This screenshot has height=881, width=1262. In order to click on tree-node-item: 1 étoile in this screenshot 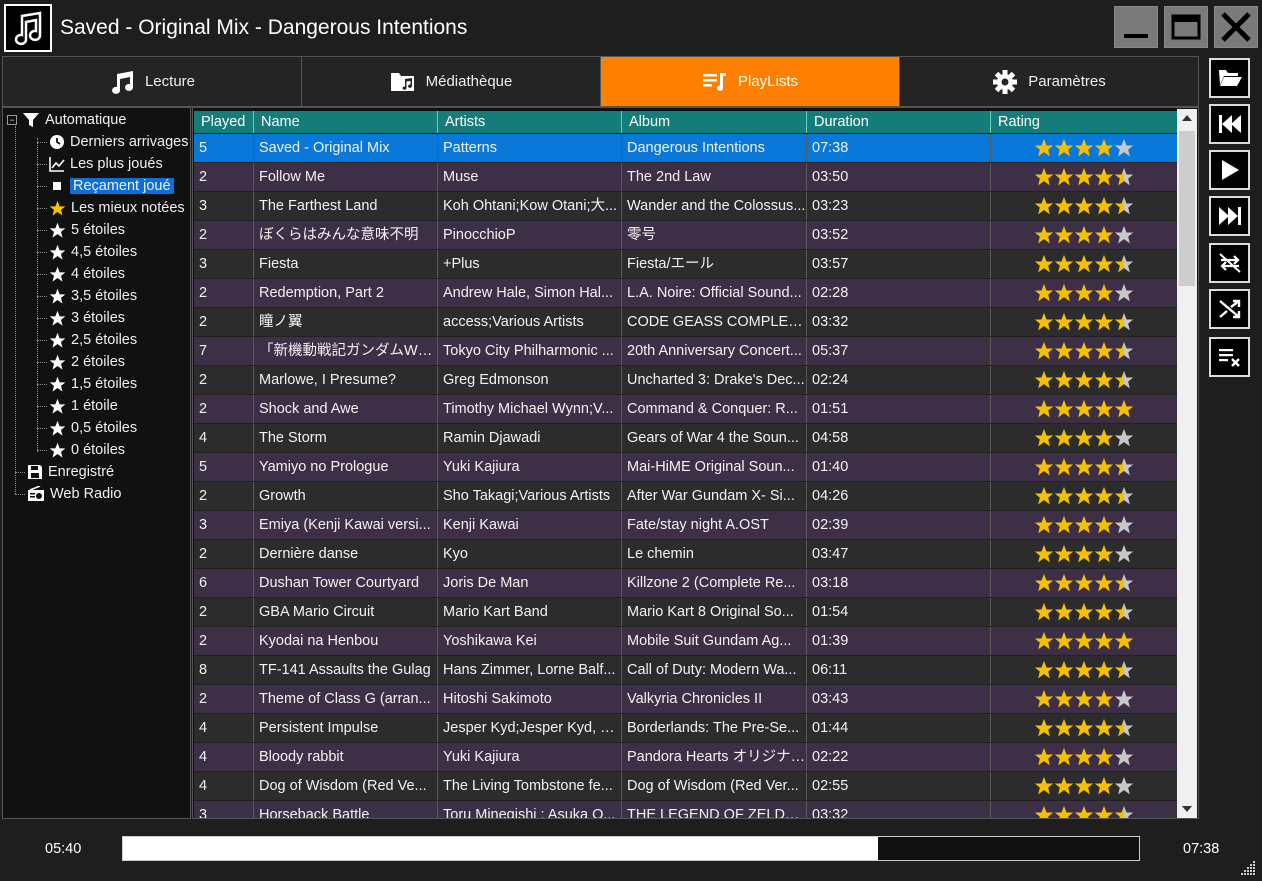, I will do `click(83, 406)`.